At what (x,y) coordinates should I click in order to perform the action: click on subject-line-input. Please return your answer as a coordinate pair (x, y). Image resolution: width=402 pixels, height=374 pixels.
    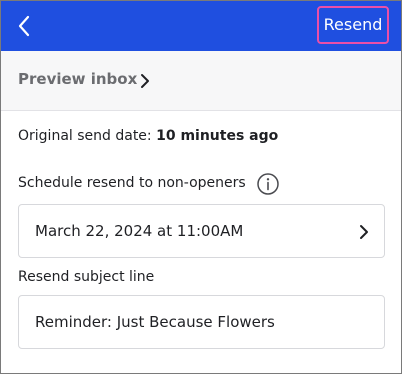
    Looking at the image, I should click on (201, 322).